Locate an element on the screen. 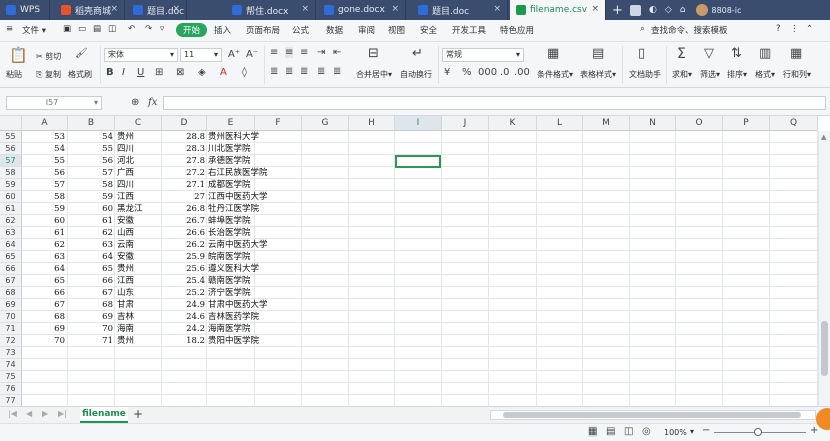  format-button: 格式▾ is located at coordinates (765, 74).